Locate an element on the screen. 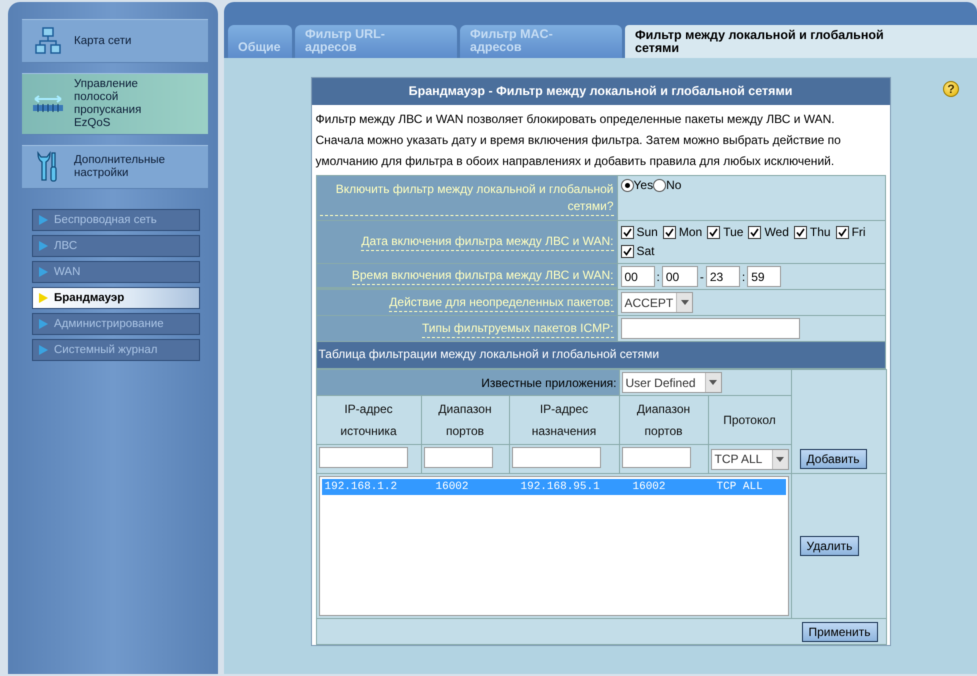 The image size is (977, 676). day-label: Thu is located at coordinates (820, 232).